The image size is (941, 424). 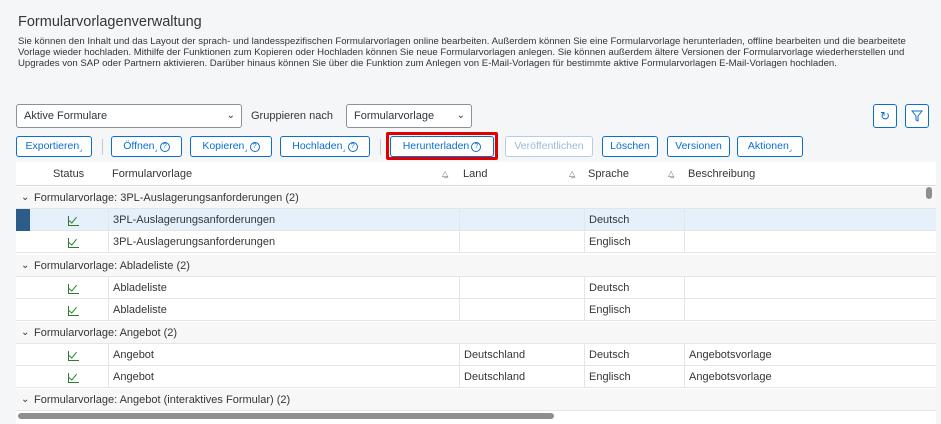 What do you see at coordinates (286, 416) in the screenshot?
I see `horizontal-scrollbar` at bounding box center [286, 416].